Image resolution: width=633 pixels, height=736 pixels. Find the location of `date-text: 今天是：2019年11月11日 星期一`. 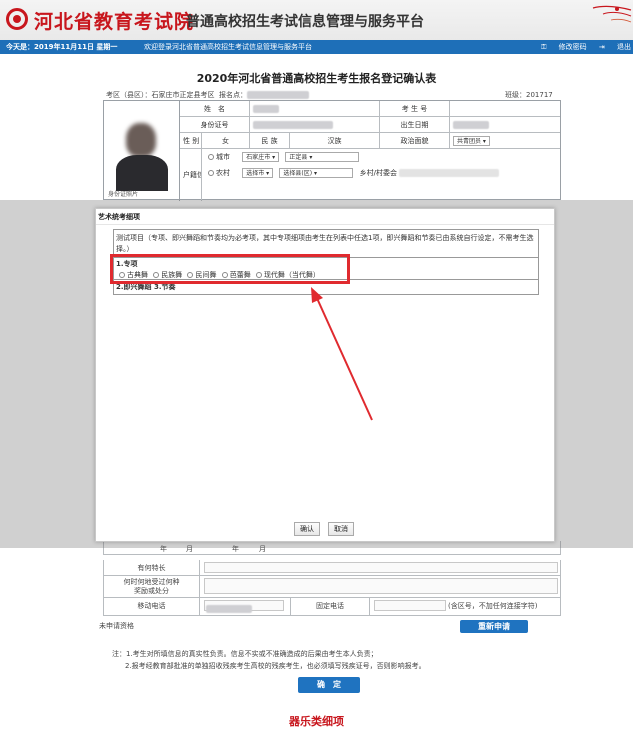

date-text: 今天是：2019年11月11日 星期一 is located at coordinates (62, 47).